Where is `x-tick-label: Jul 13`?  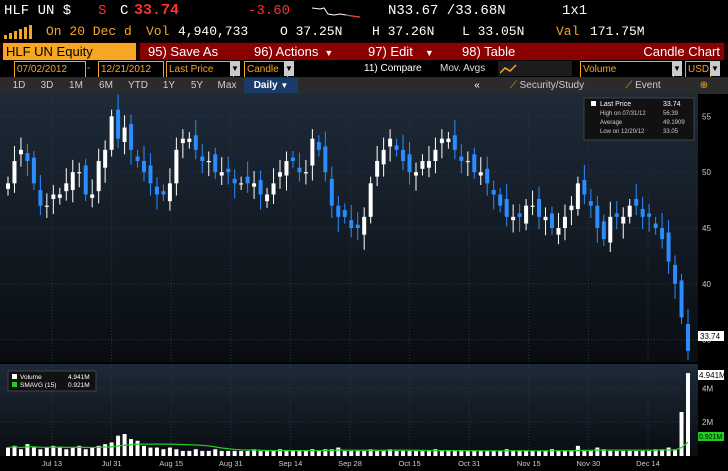 x-tick-label: Jul 13 is located at coordinates (52, 463).